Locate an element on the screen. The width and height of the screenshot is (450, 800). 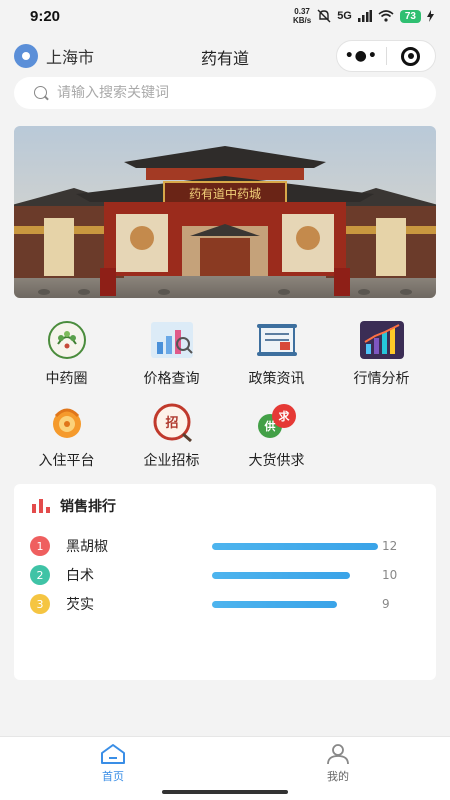
rank-number-badge: 1 is located at coordinates (40, 546).